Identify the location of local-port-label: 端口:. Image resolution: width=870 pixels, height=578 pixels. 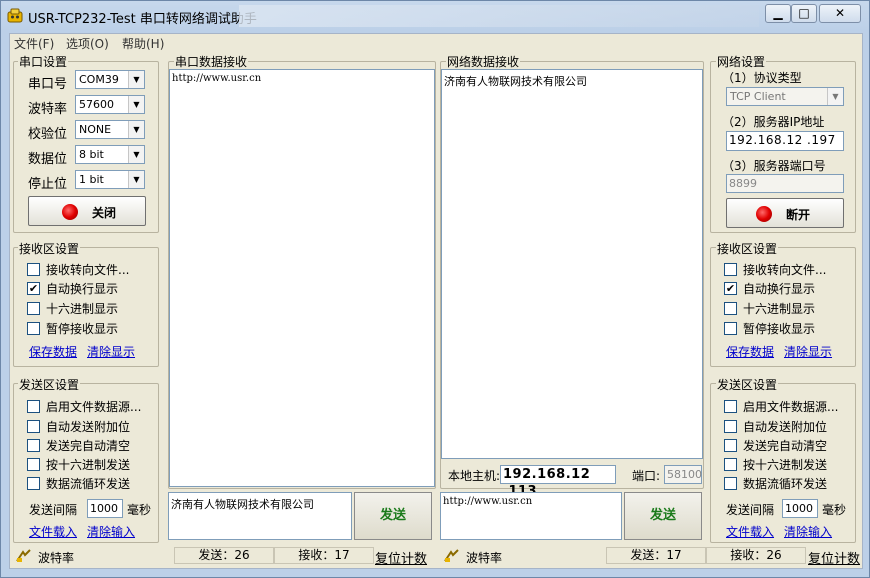
(646, 476).